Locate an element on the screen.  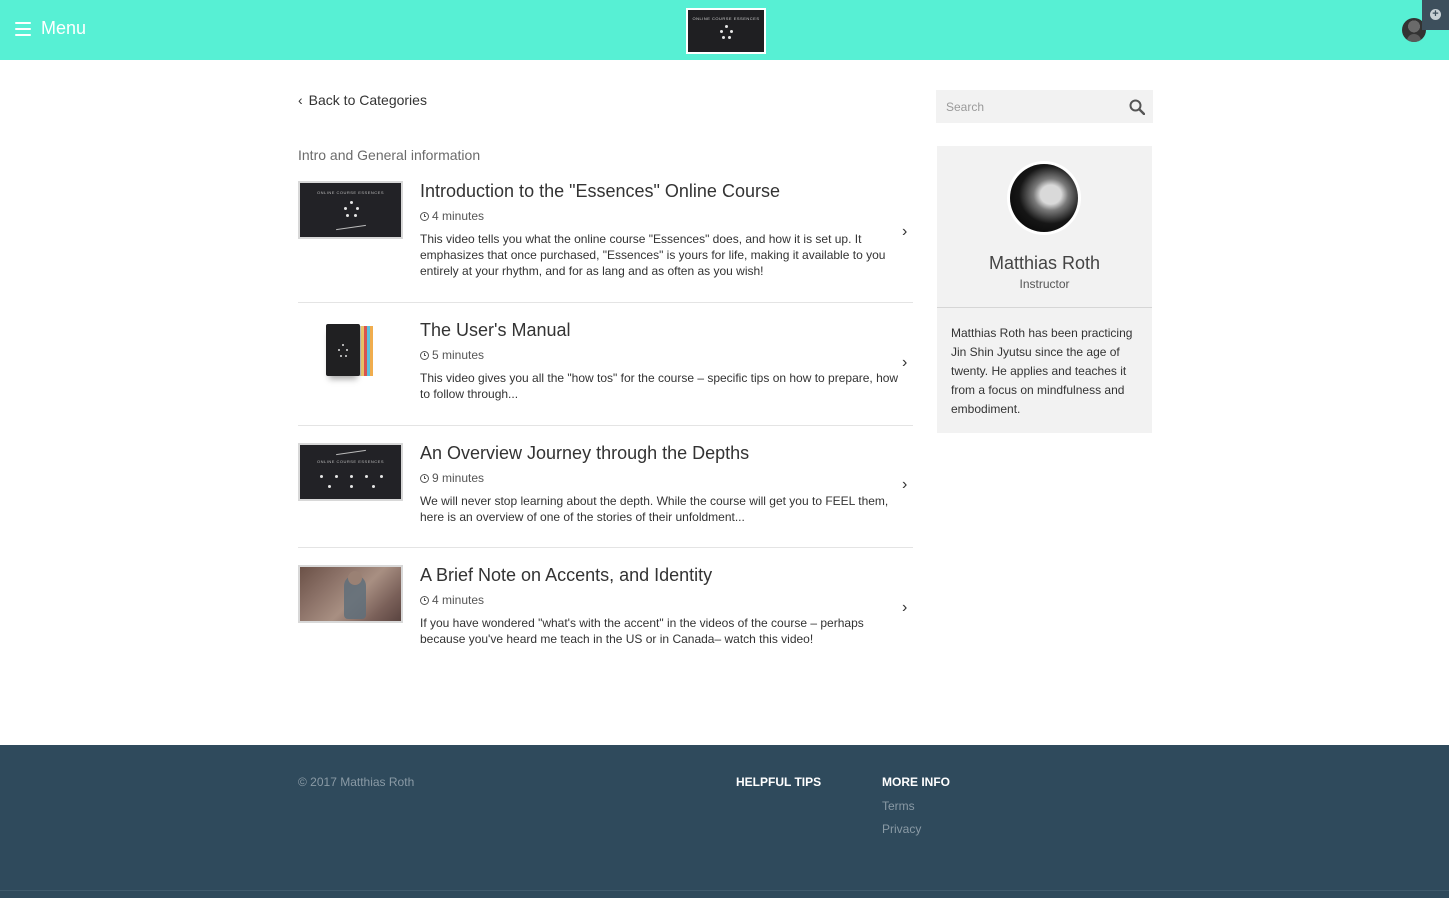
copyright: © 2017 Matthias Roth is located at coordinates (356, 782).